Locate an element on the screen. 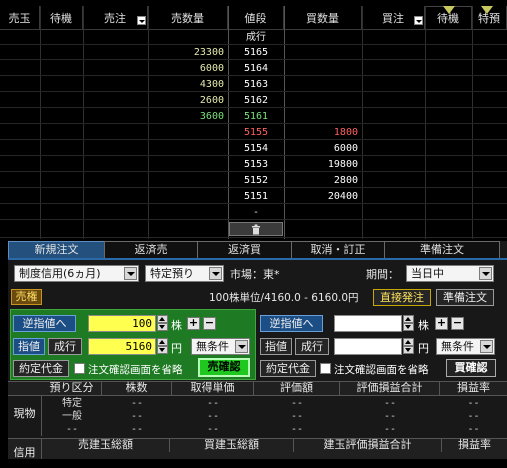  buy-qty-cell: 19800 is located at coordinates (321, 164).